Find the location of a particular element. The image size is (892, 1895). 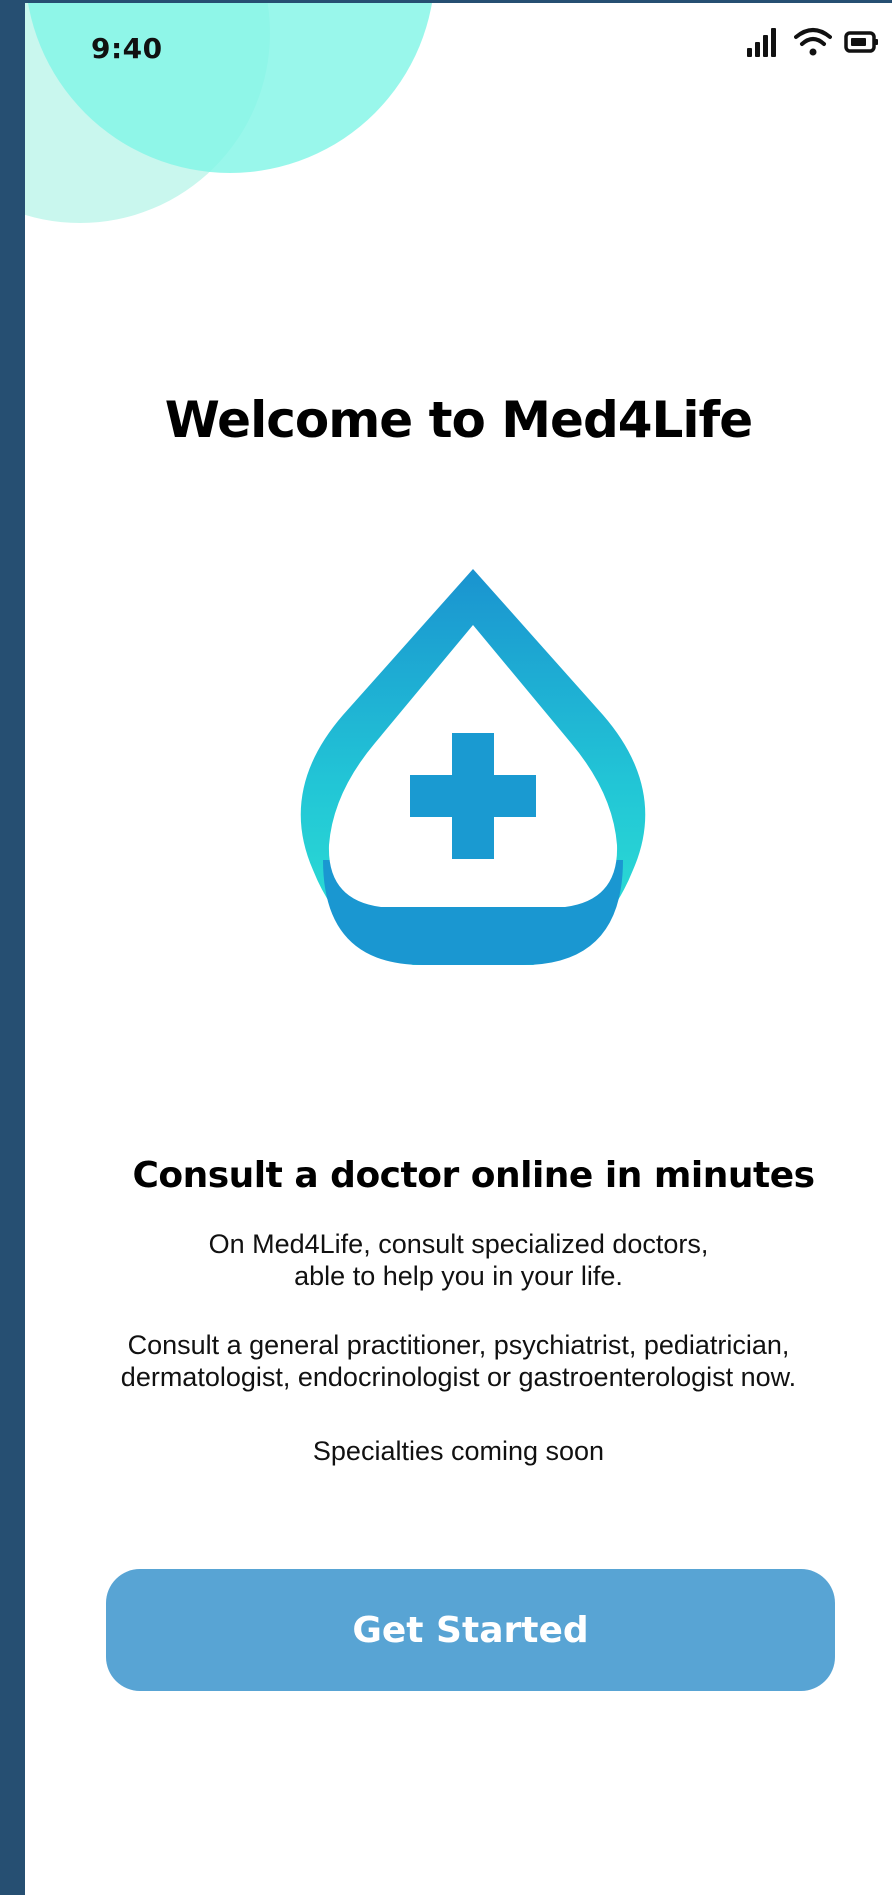

battery-icon is located at coordinates (862, 42).